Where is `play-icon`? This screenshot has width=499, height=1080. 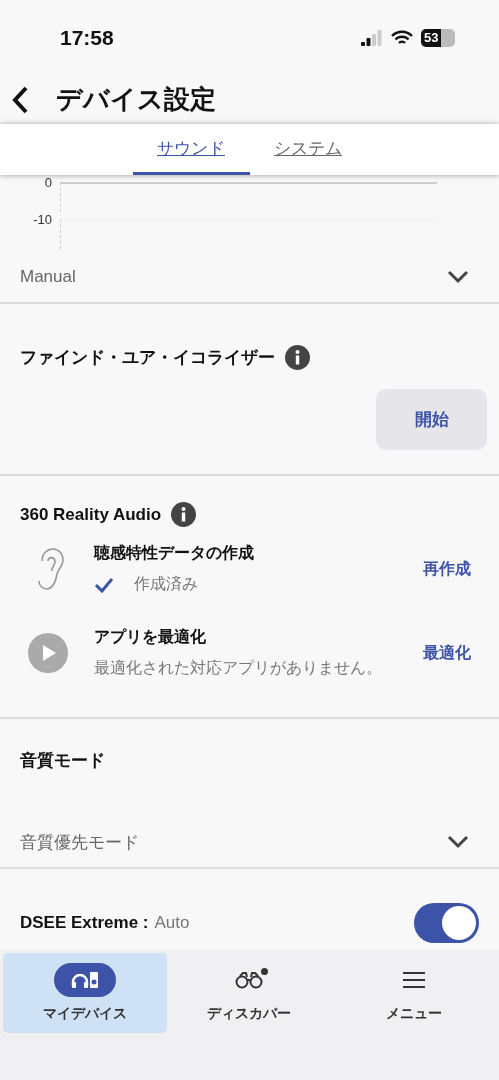 play-icon is located at coordinates (48, 653).